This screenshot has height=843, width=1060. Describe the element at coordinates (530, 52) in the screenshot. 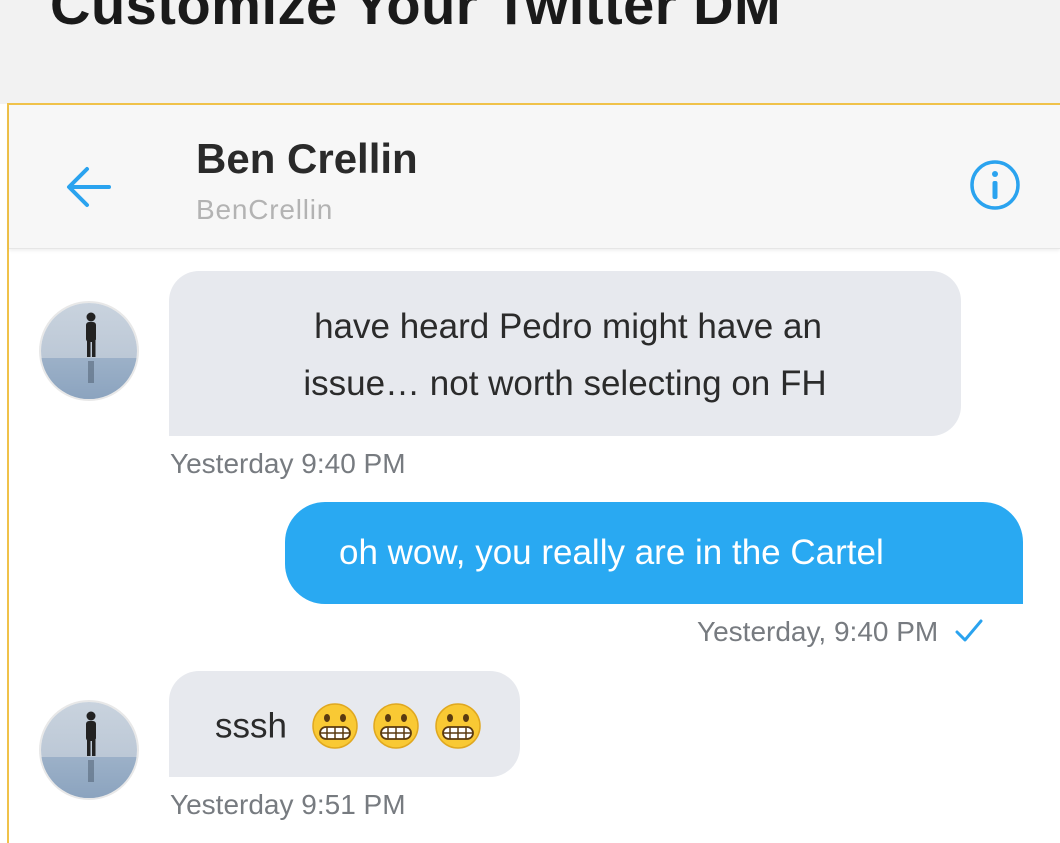

I see `page-header: Customize Your Twitter DM` at that location.